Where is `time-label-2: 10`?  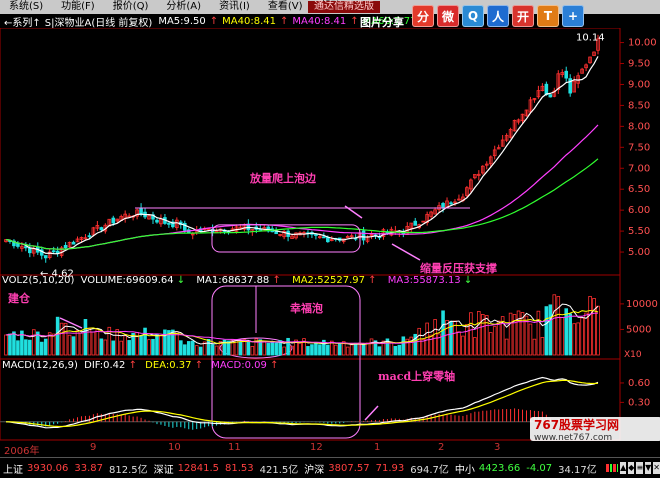
time-label-2: 10 is located at coordinates (174, 447).